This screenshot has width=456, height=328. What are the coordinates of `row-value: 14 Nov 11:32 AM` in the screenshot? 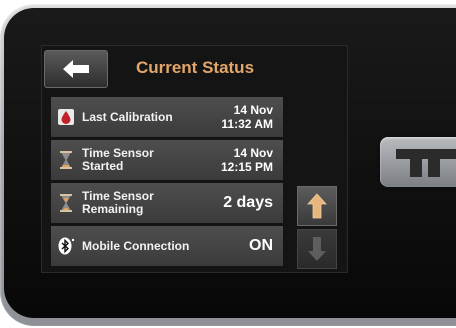 It's located at (228, 117).